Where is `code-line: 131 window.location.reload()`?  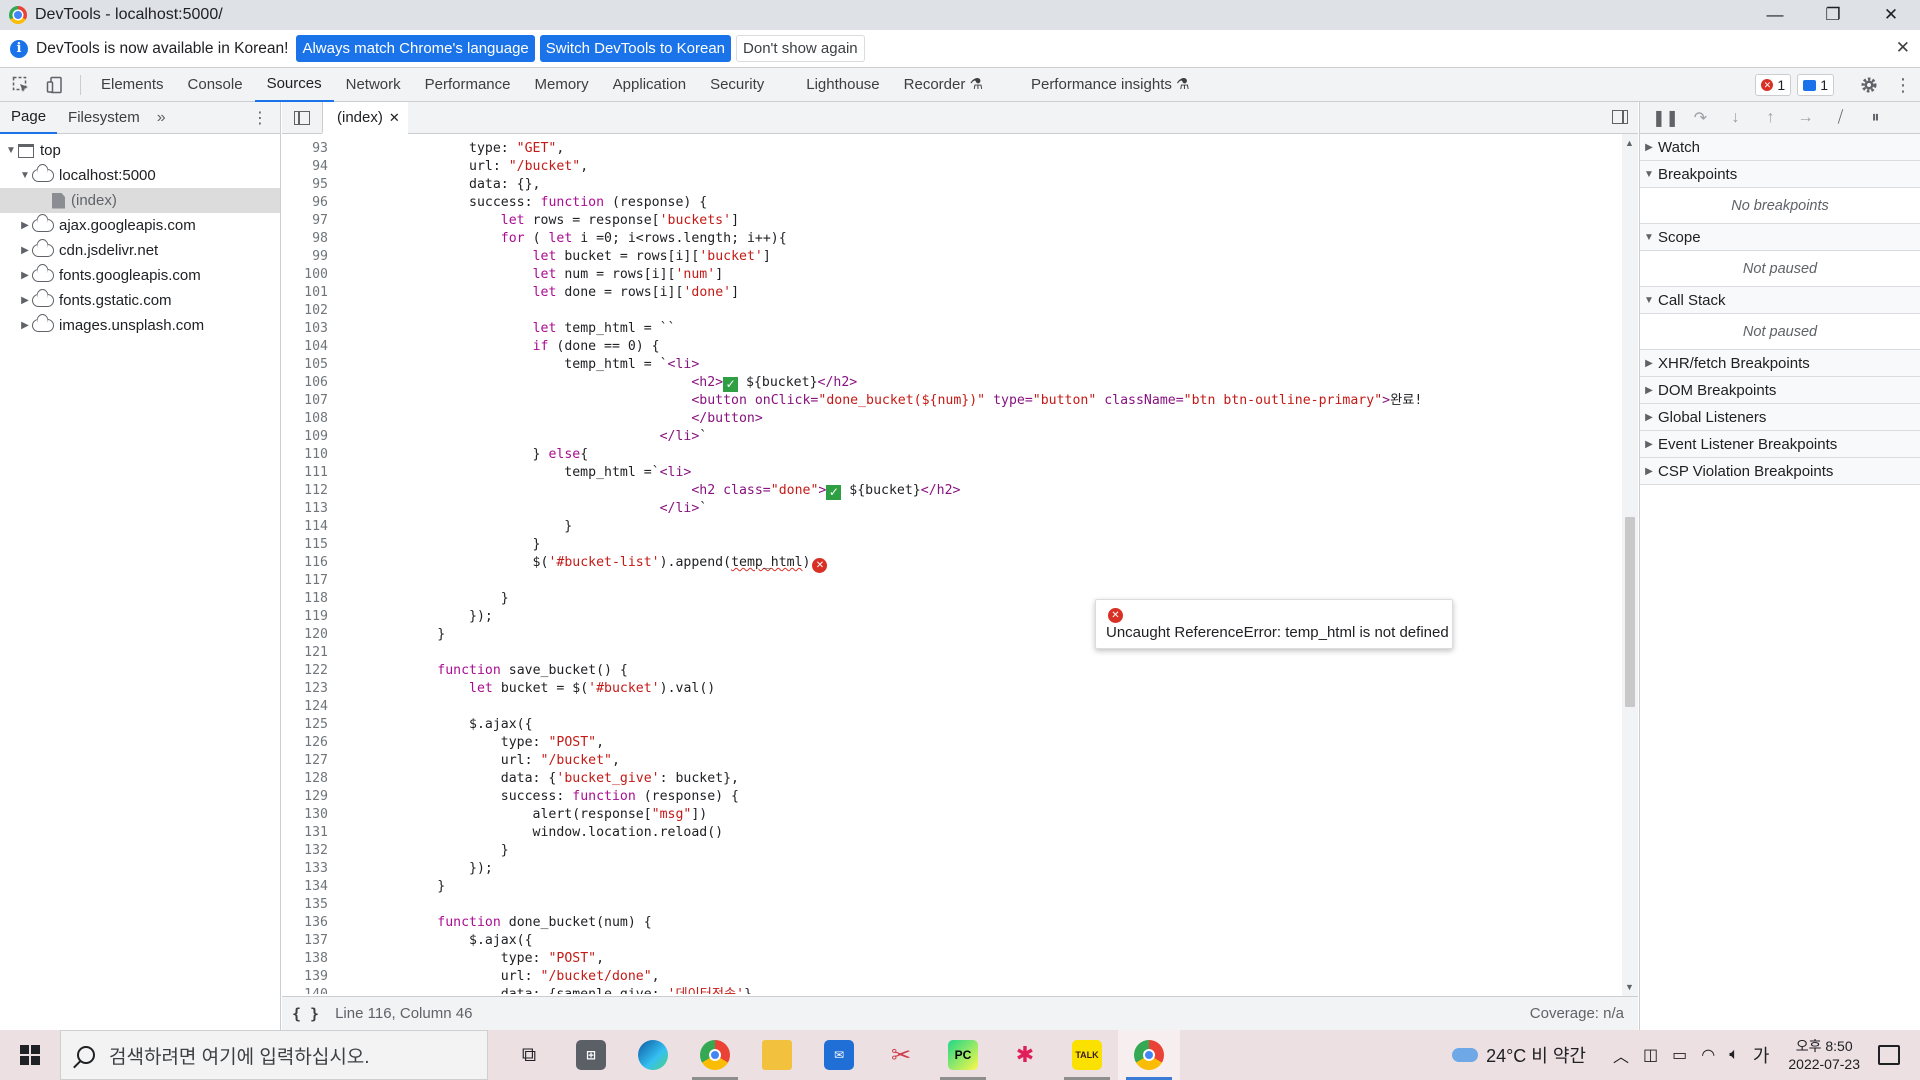 code-line: 131 window.location.reload() is located at coordinates (952, 833).